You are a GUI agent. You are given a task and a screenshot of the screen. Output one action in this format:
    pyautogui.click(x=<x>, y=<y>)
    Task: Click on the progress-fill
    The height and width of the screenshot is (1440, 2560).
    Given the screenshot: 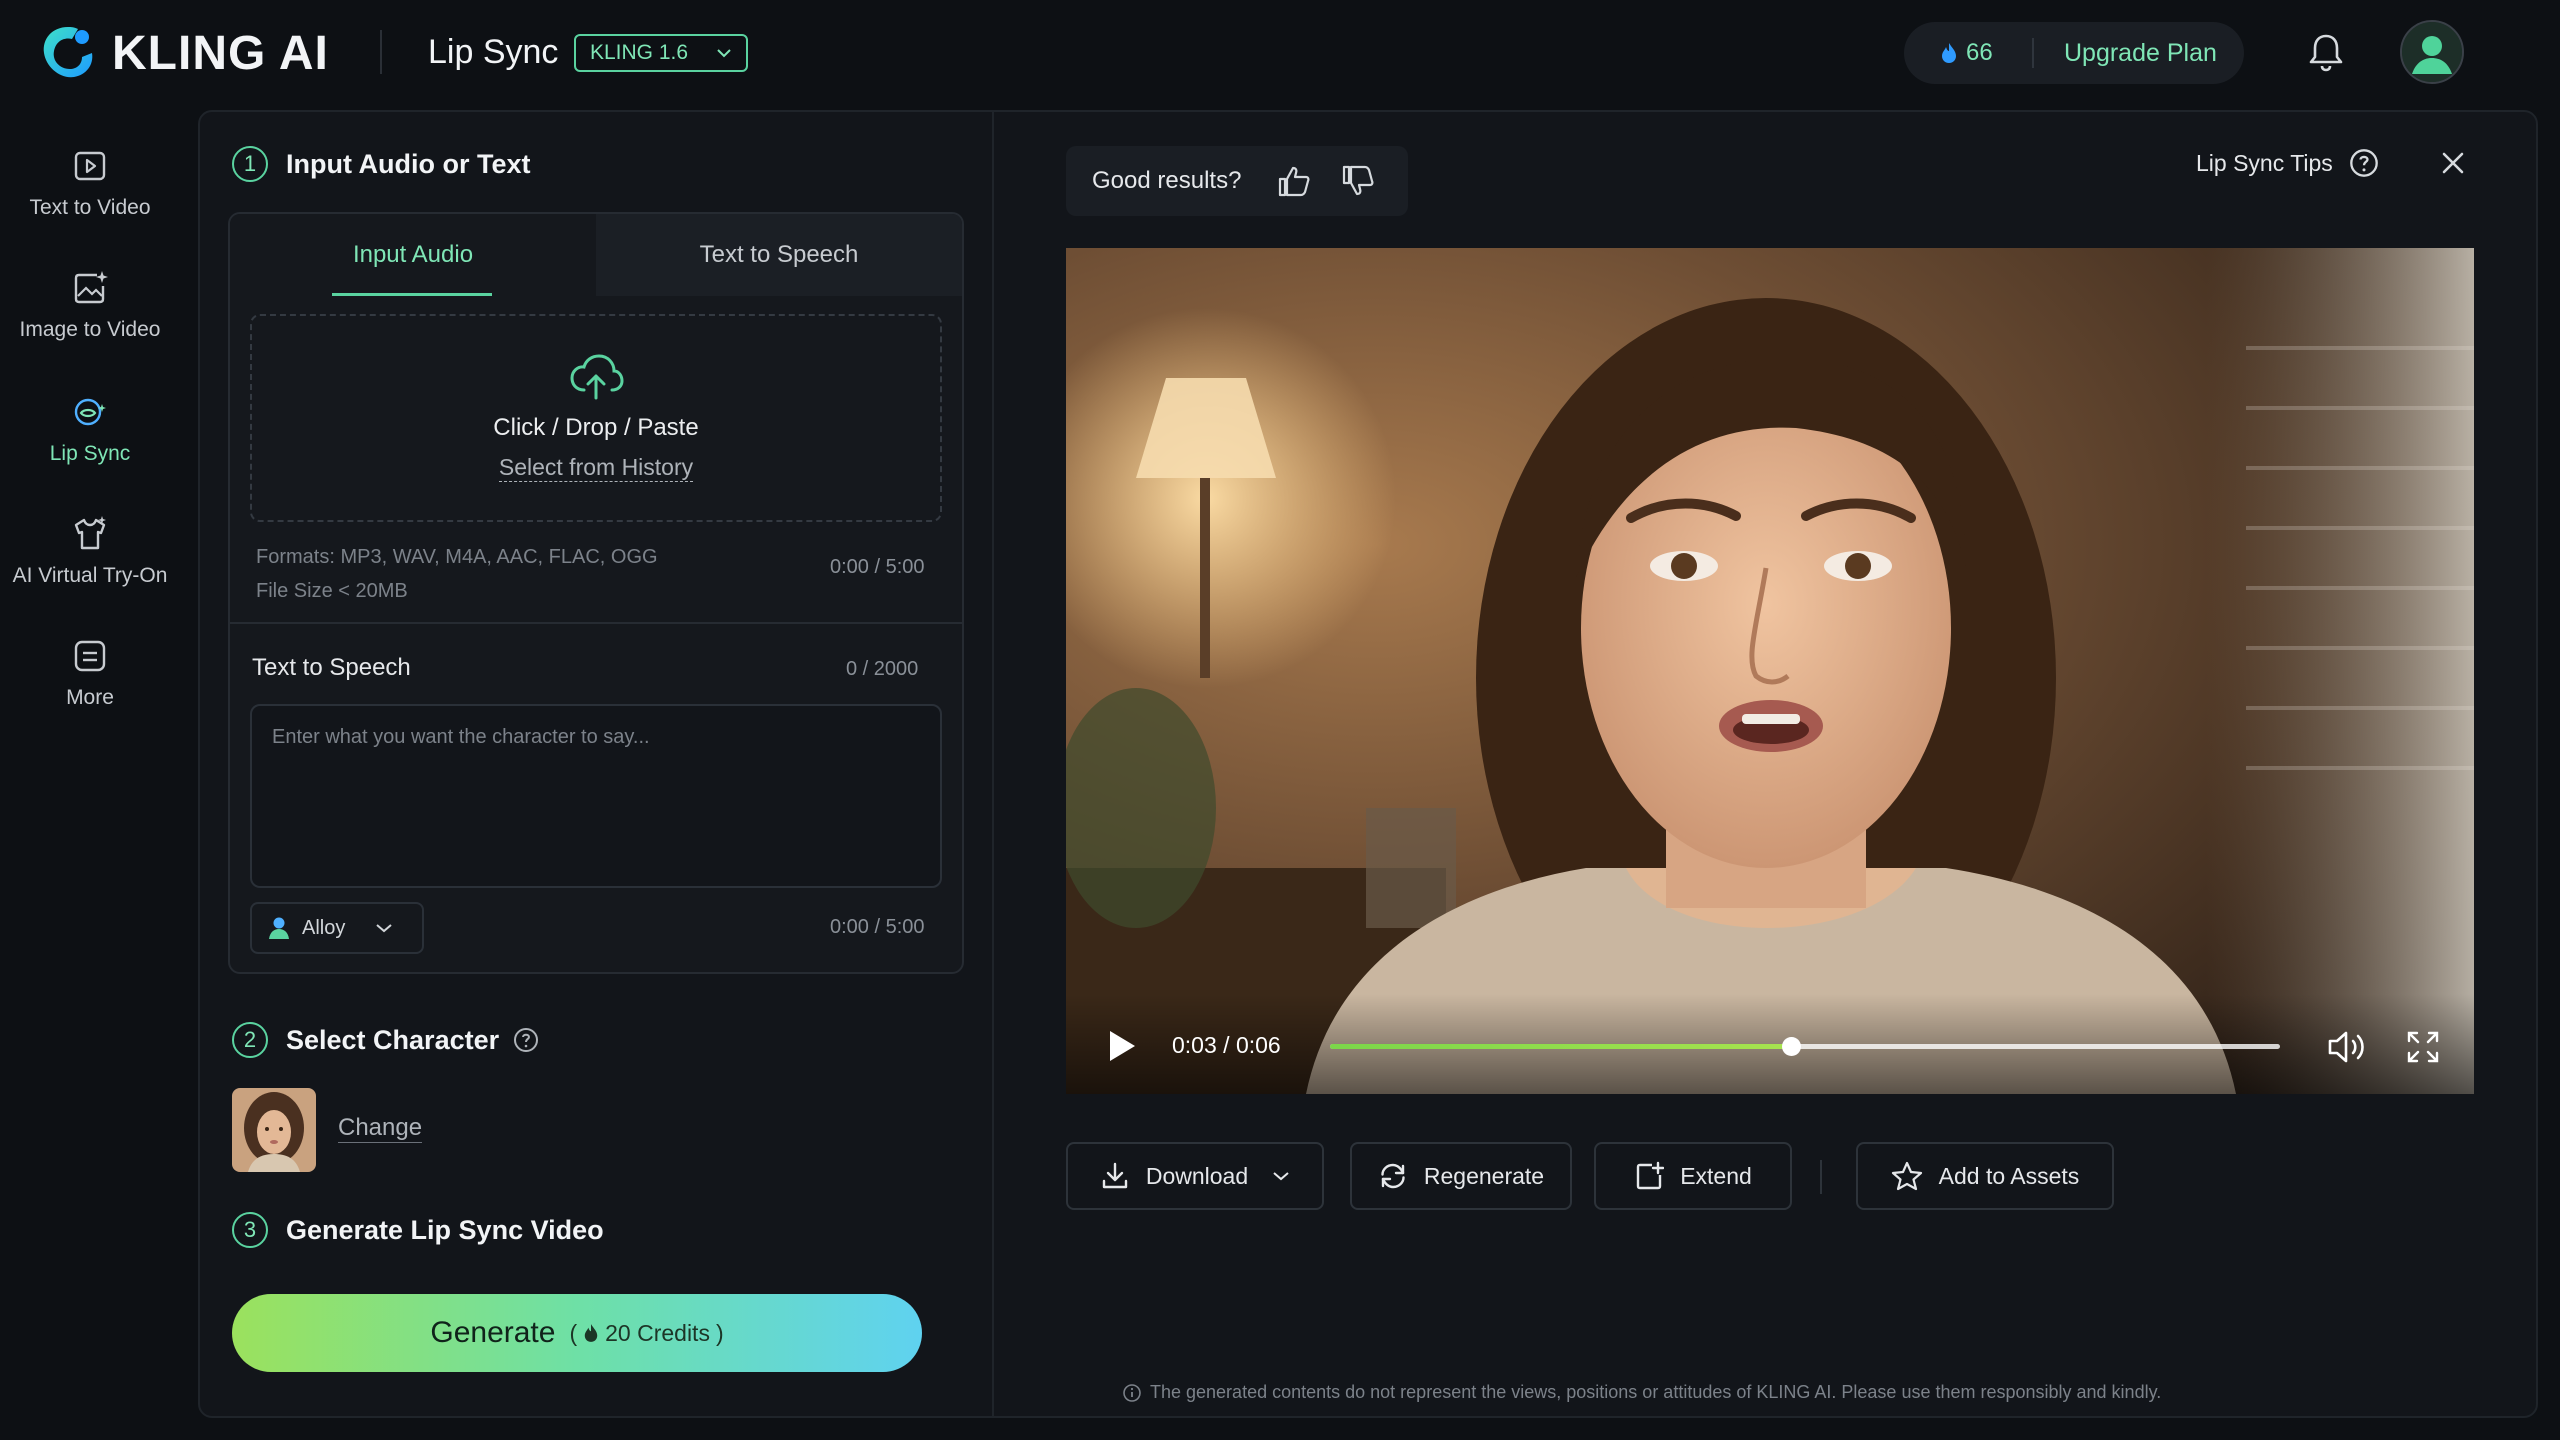 What is the action you would take?
    pyautogui.click(x=1560, y=1046)
    